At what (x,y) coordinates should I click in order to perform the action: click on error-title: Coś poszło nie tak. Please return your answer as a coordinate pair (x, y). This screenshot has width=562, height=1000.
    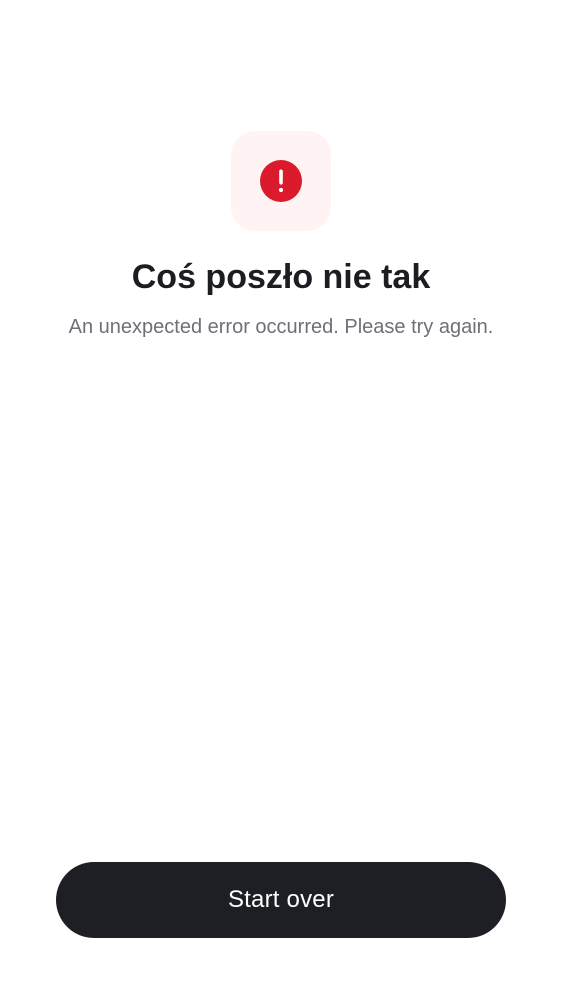
    Looking at the image, I should click on (281, 277).